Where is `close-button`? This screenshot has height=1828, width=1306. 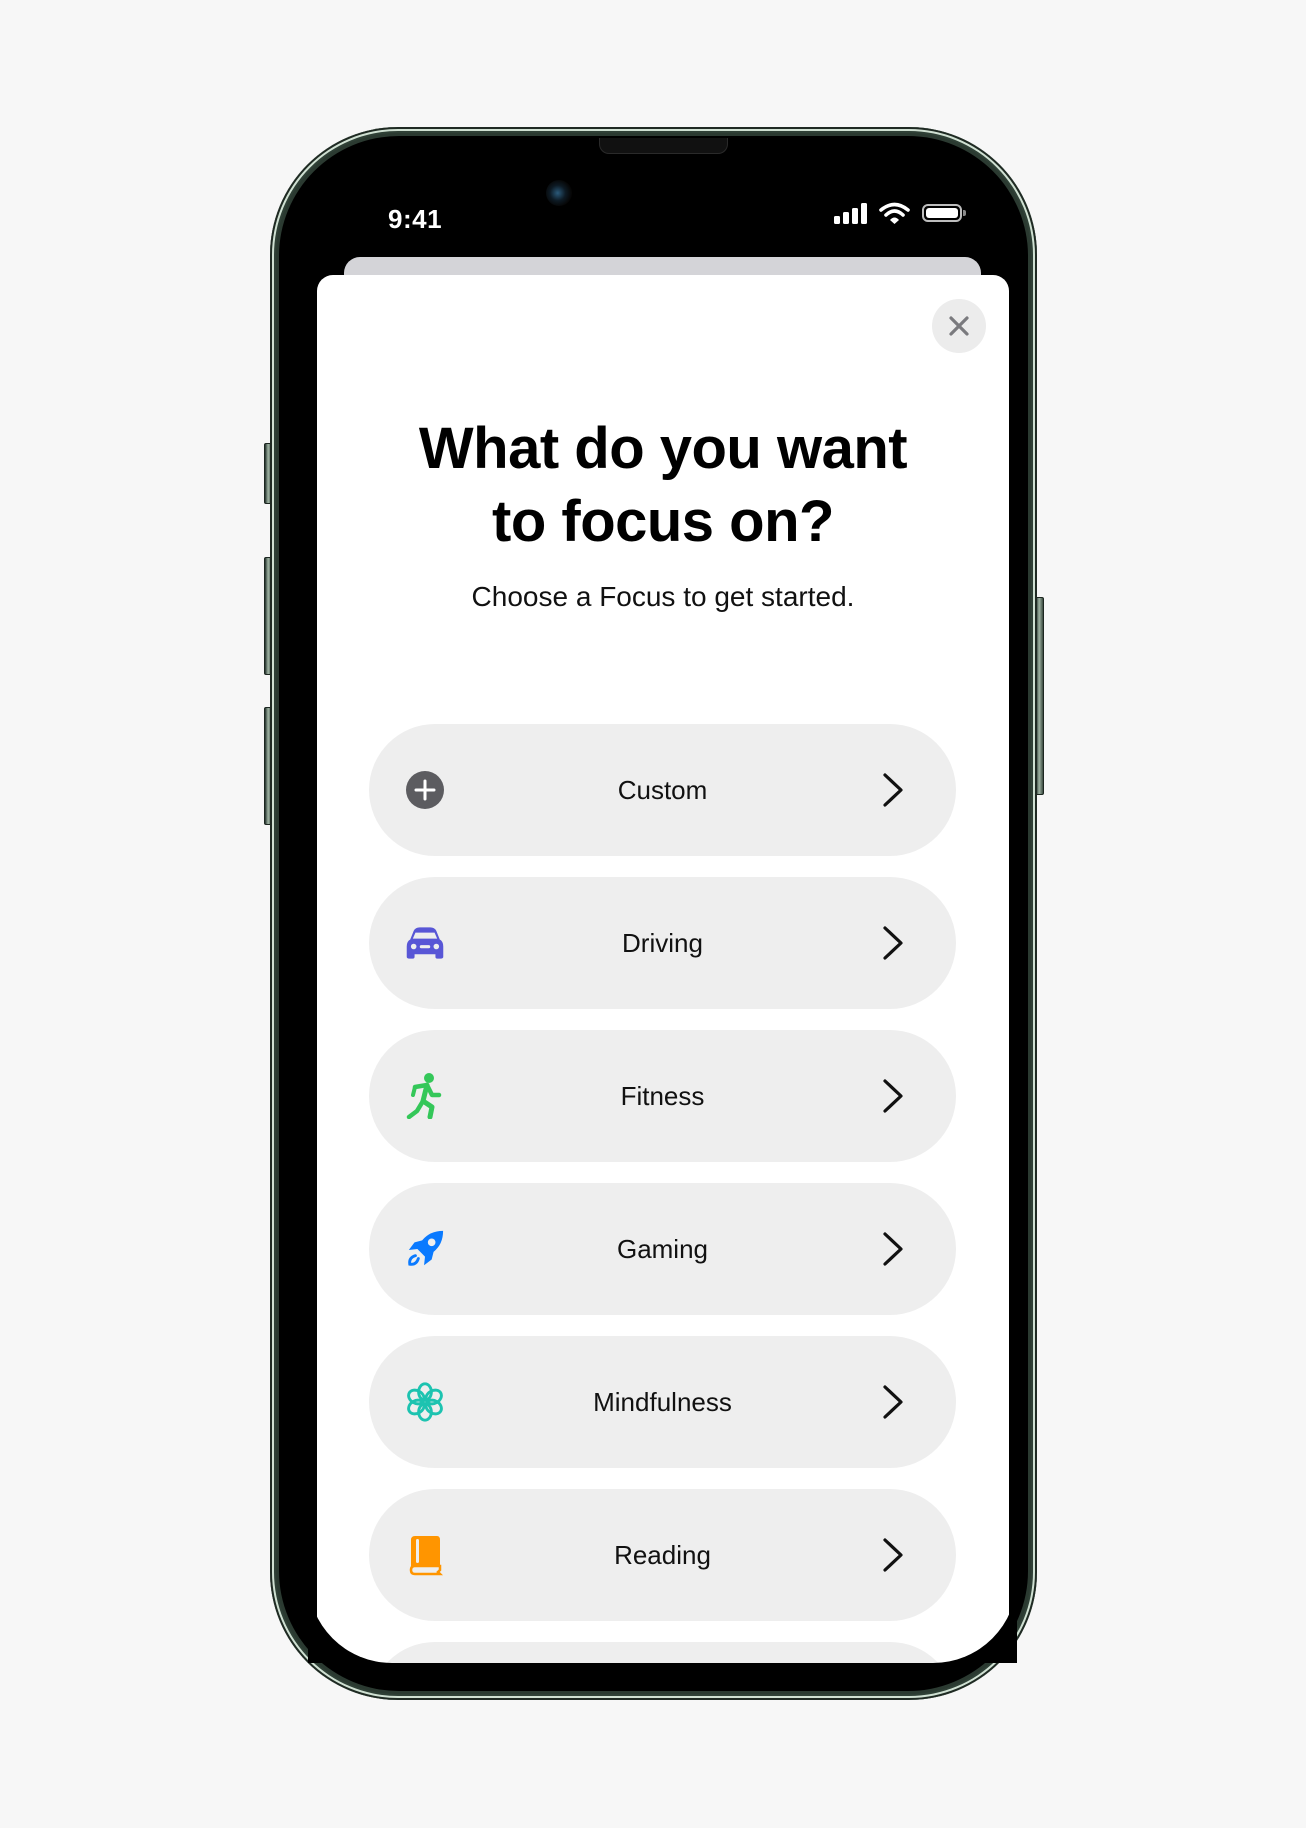 close-button is located at coordinates (959, 326).